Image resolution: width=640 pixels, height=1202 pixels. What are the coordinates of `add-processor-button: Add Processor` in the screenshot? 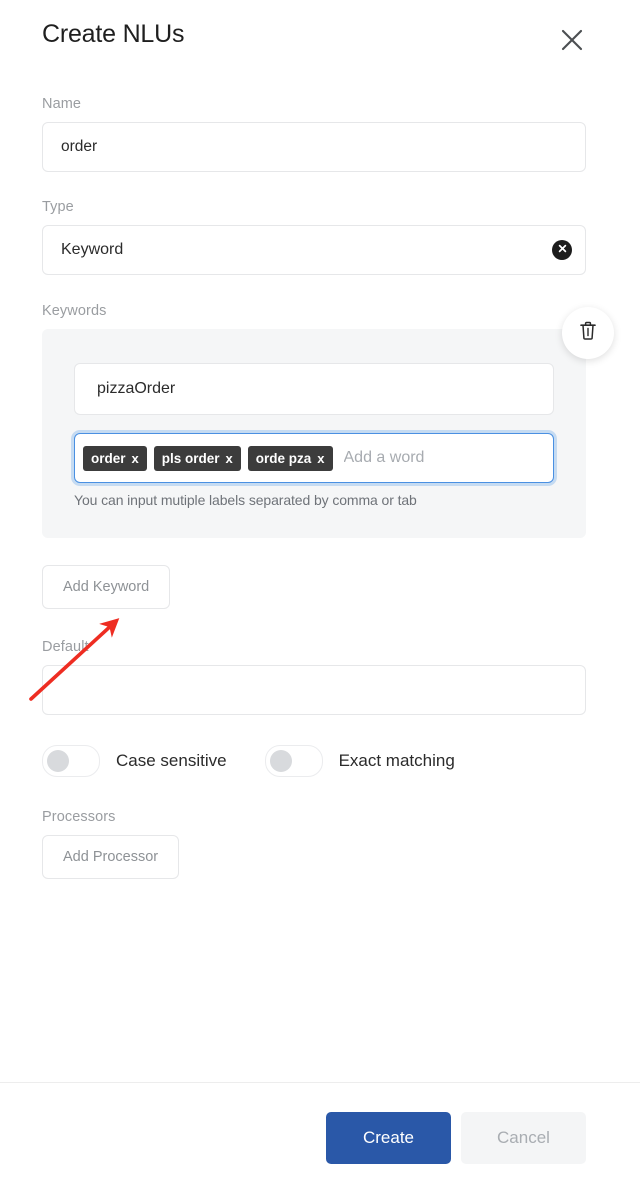 It's located at (111, 857).